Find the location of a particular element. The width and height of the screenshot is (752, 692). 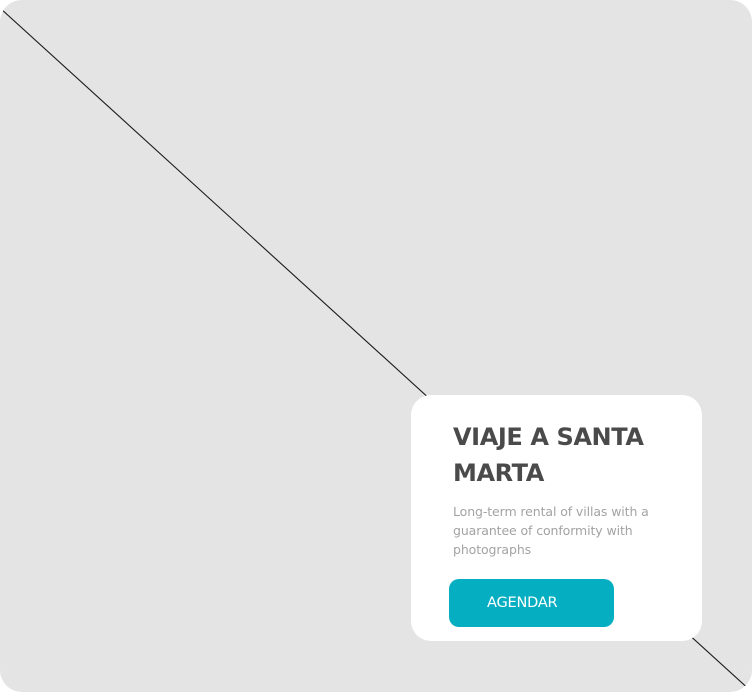

agendar-button: AGENDAR is located at coordinates (531, 603).